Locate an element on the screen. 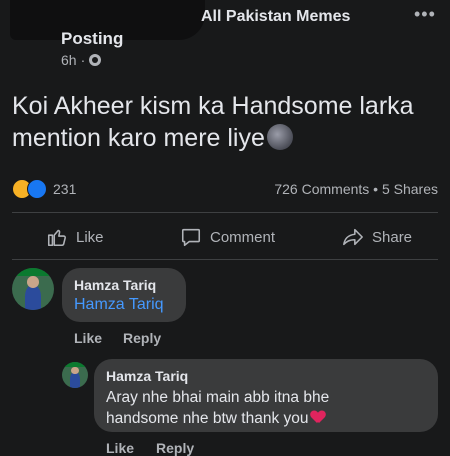  public-globe-icon is located at coordinates (95, 60).